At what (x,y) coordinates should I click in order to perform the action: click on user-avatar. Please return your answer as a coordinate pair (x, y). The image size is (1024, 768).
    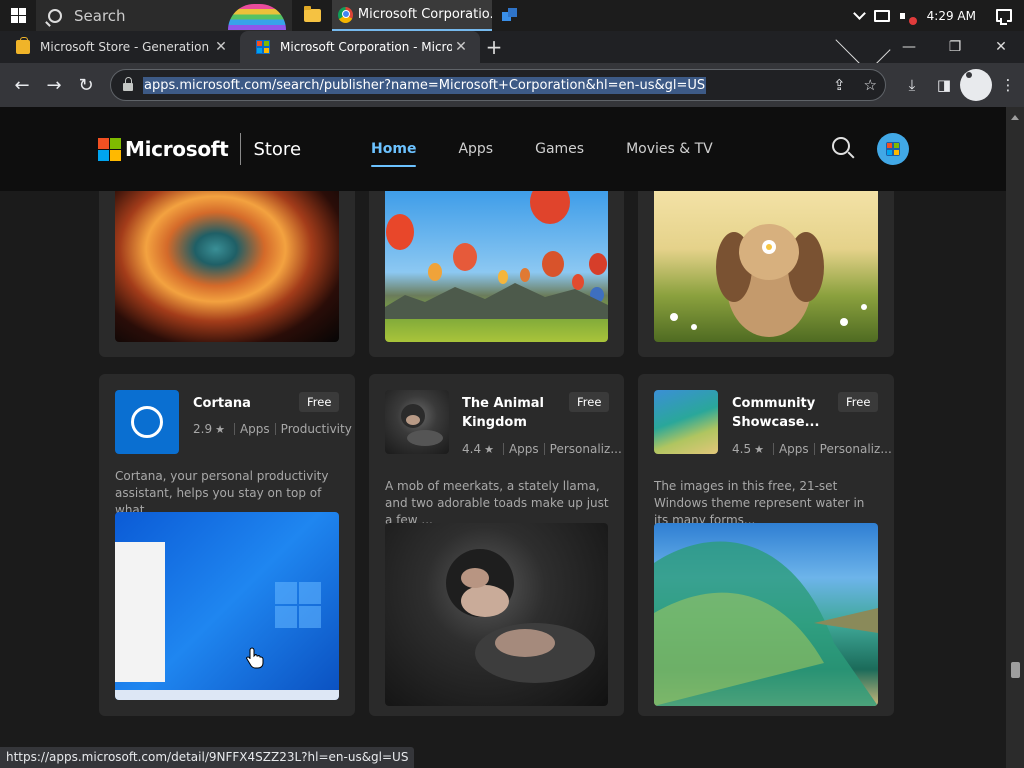
    Looking at the image, I should click on (893, 149).